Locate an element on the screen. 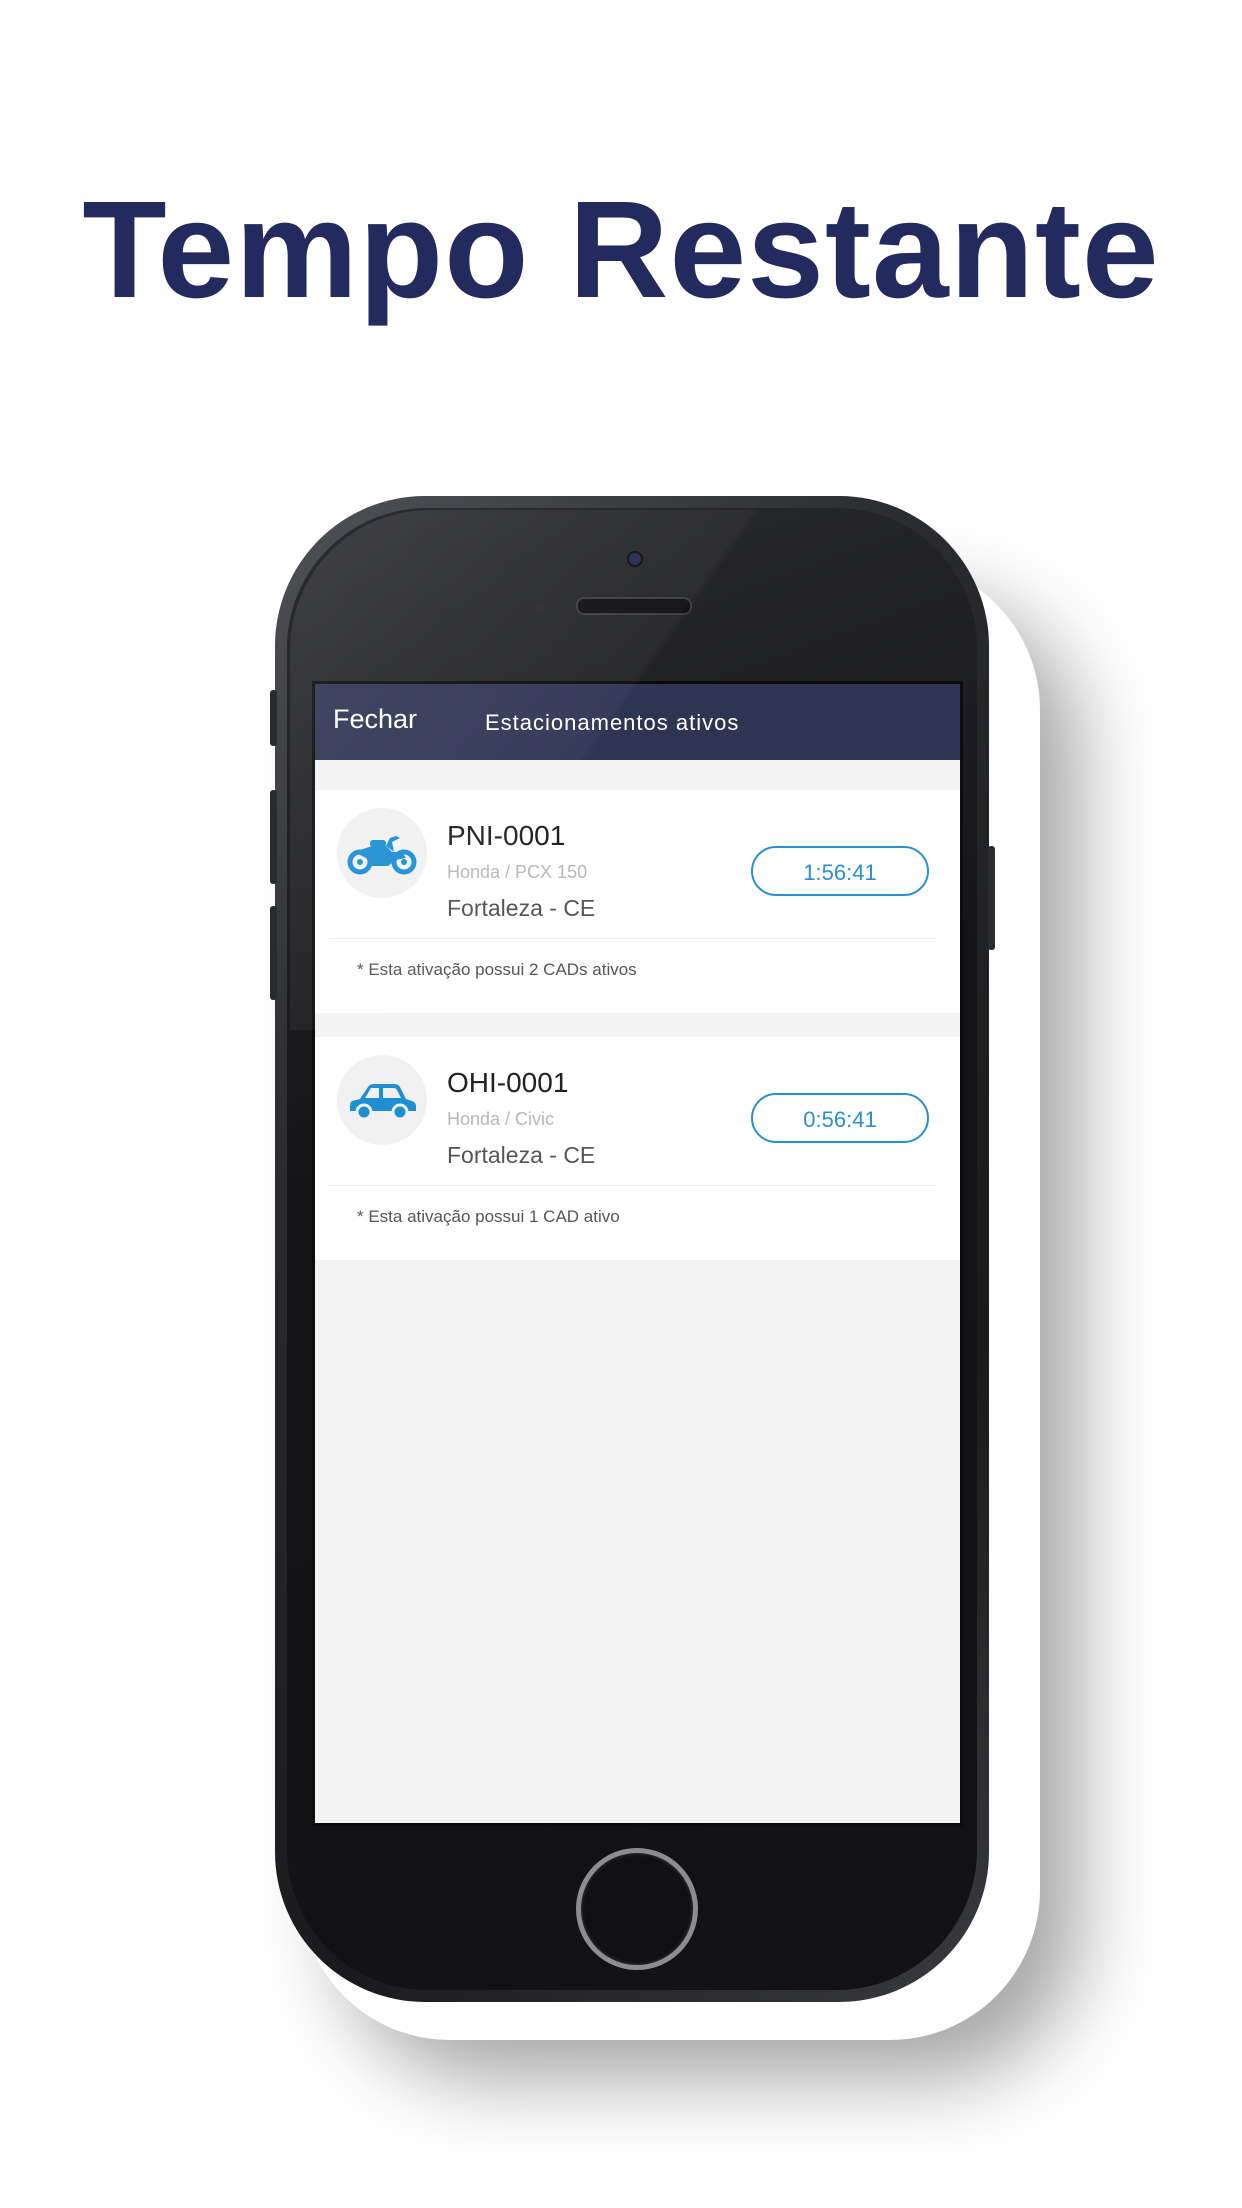  page-headline: Tempo Restante is located at coordinates (621, 250).